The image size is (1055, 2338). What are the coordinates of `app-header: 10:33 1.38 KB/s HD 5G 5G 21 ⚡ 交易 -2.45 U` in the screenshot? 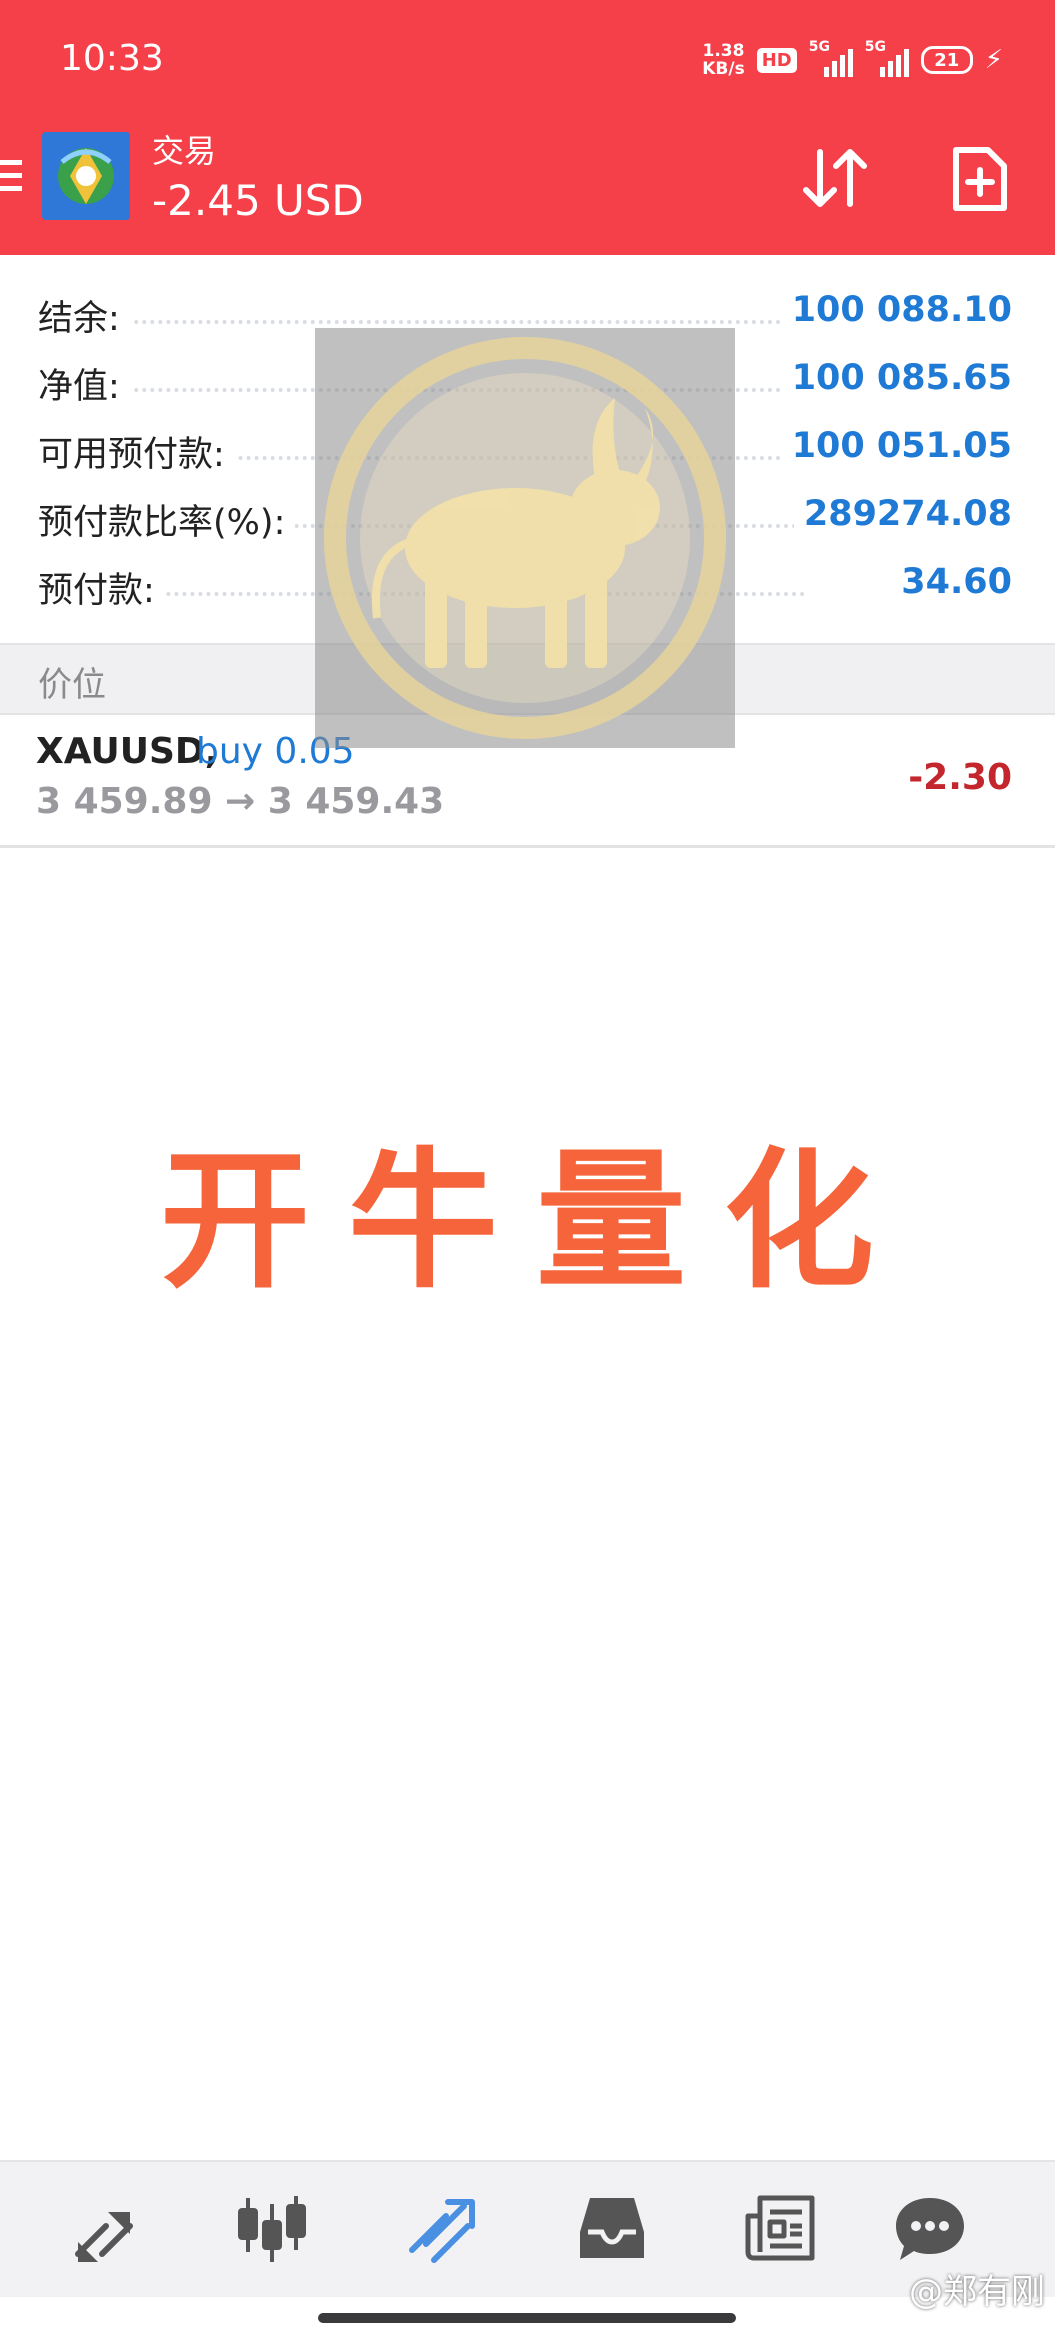 It's located at (527, 127).